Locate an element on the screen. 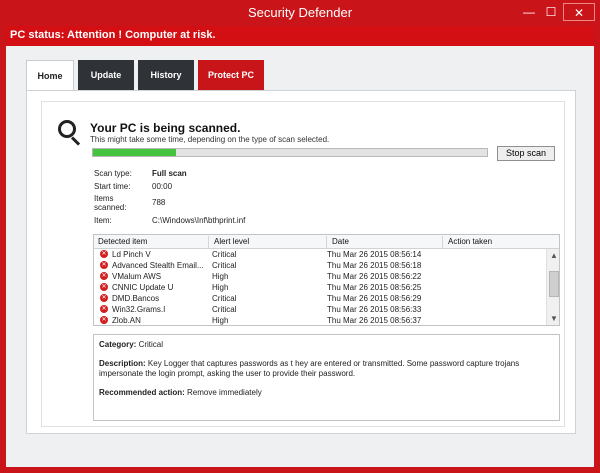 The image size is (600, 473). table-scrollbar: ▲ ▼ is located at coordinates (552, 287).